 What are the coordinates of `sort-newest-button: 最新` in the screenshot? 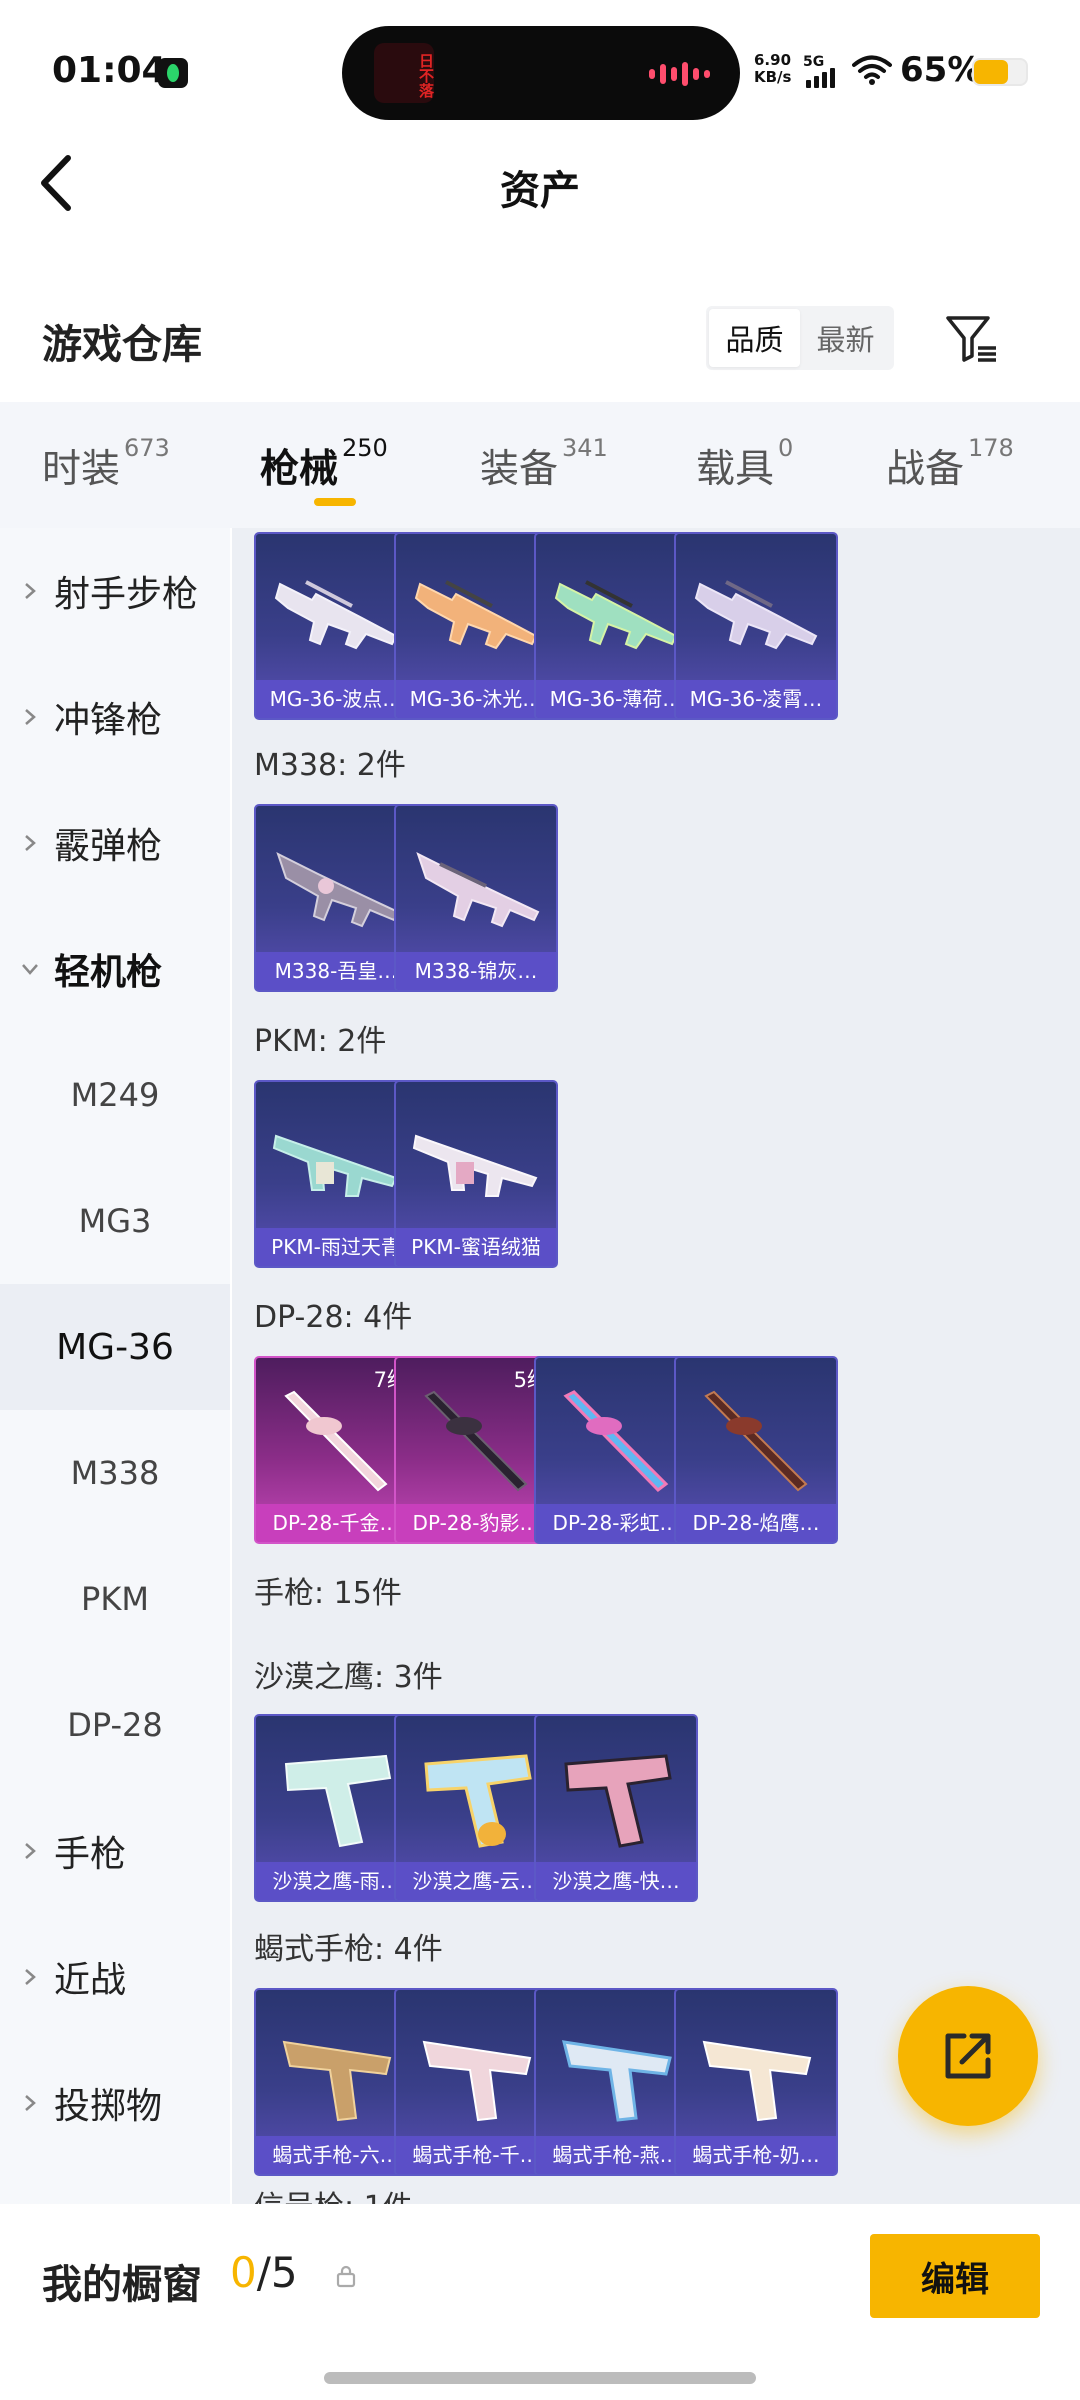 It's located at (845, 338).